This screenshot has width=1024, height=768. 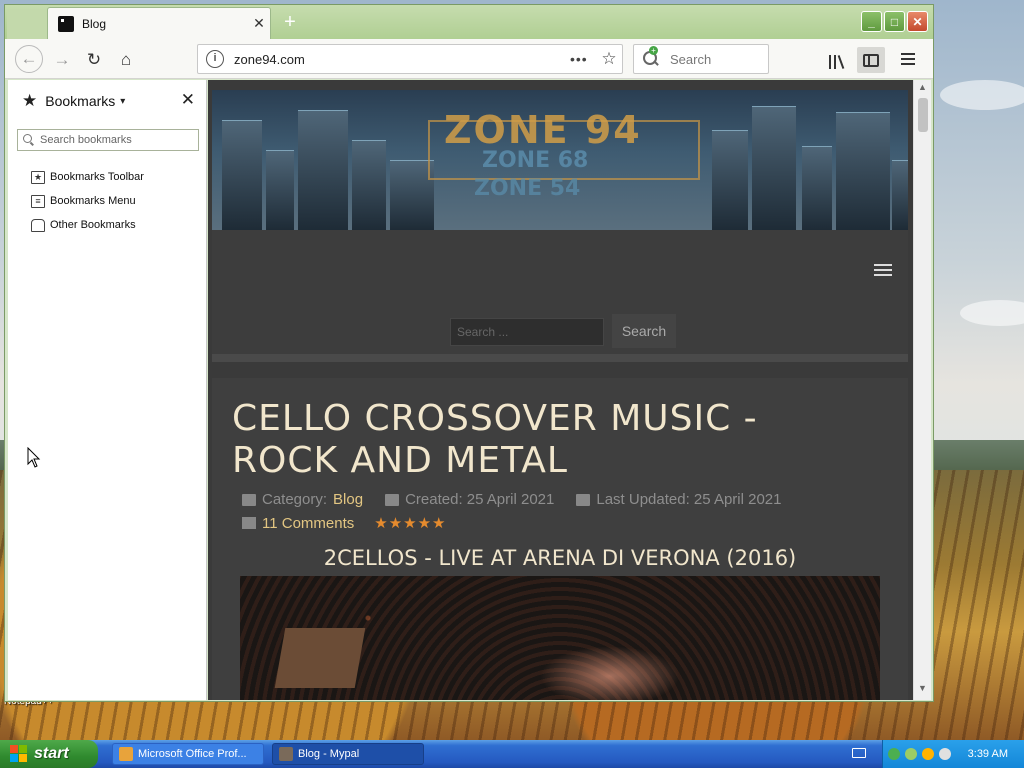 I want to click on titlebar-spacer, so click(x=27, y=24).